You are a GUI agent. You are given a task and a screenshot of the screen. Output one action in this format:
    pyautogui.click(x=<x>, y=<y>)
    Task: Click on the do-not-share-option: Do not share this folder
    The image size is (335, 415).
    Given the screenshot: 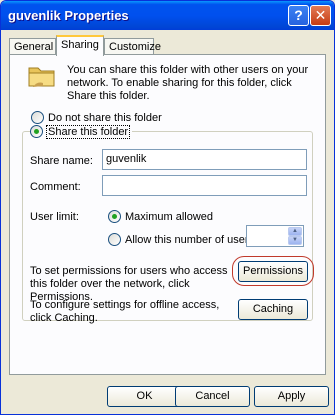 What is the action you would take?
    pyautogui.click(x=96, y=117)
    